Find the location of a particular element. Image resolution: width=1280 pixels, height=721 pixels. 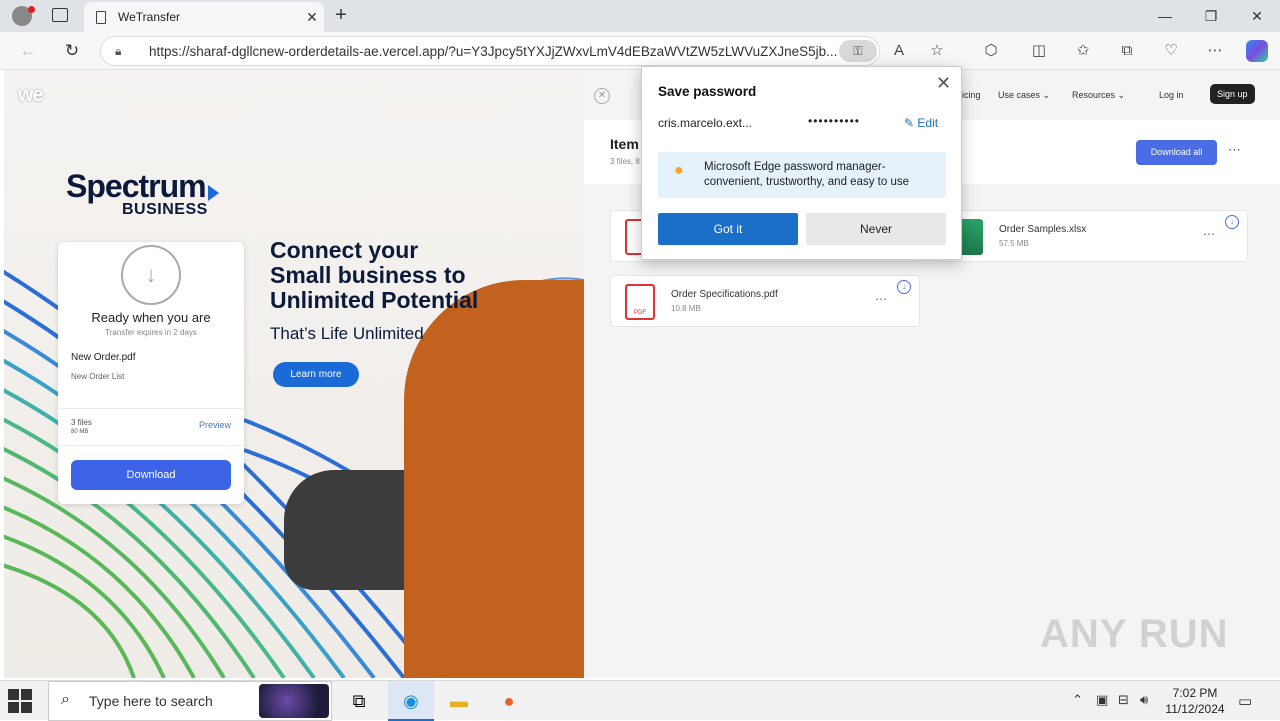

pdf-file-icon: PDF is located at coordinates (640, 302).